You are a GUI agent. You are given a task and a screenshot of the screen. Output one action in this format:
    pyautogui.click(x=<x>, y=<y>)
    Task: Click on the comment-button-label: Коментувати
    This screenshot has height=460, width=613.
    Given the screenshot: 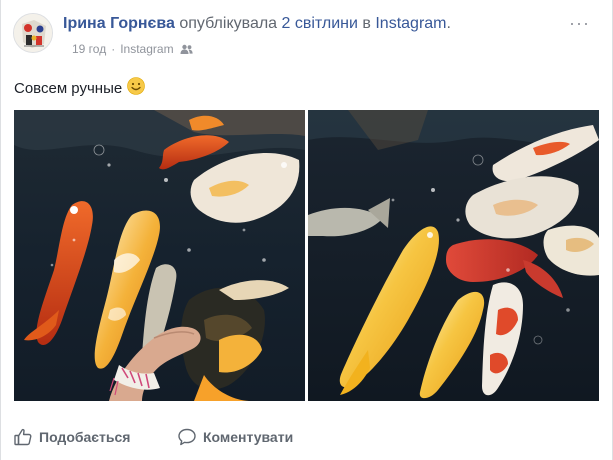 What is the action you would take?
    pyautogui.click(x=248, y=437)
    